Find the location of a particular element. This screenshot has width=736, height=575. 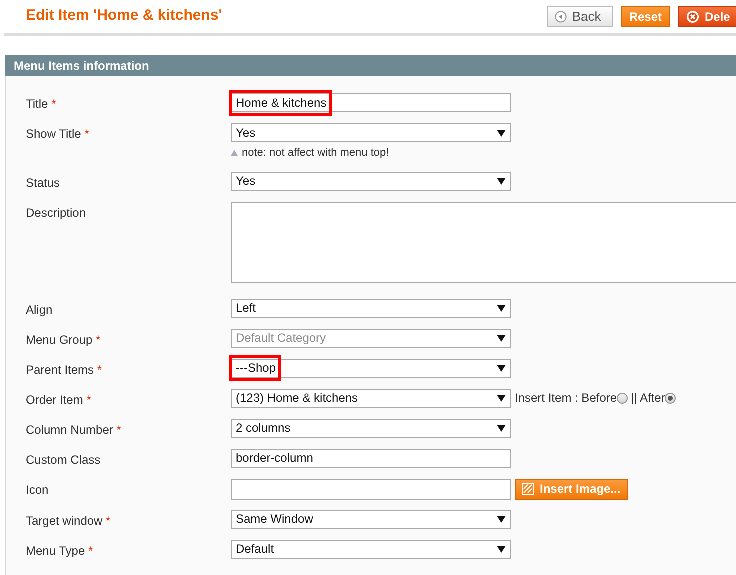

section-header: Menu Items information is located at coordinates (370, 65).